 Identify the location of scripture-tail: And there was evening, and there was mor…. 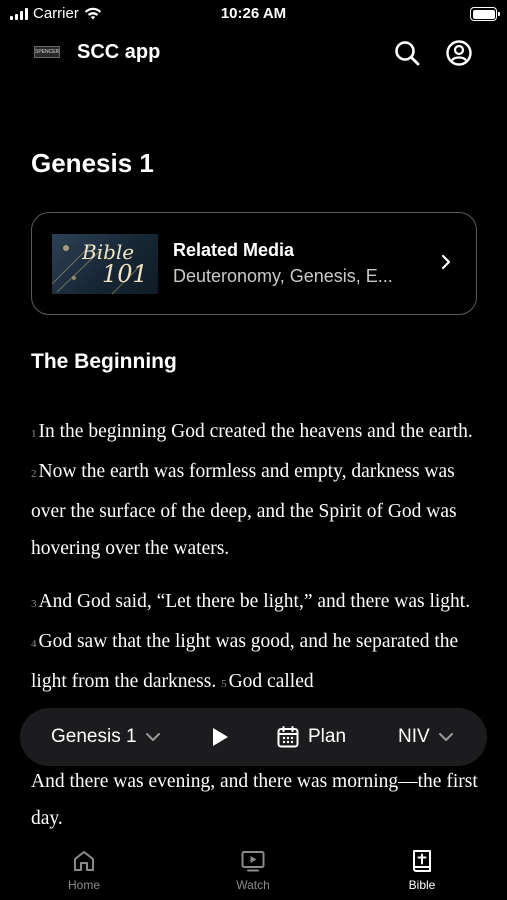
(254, 800).